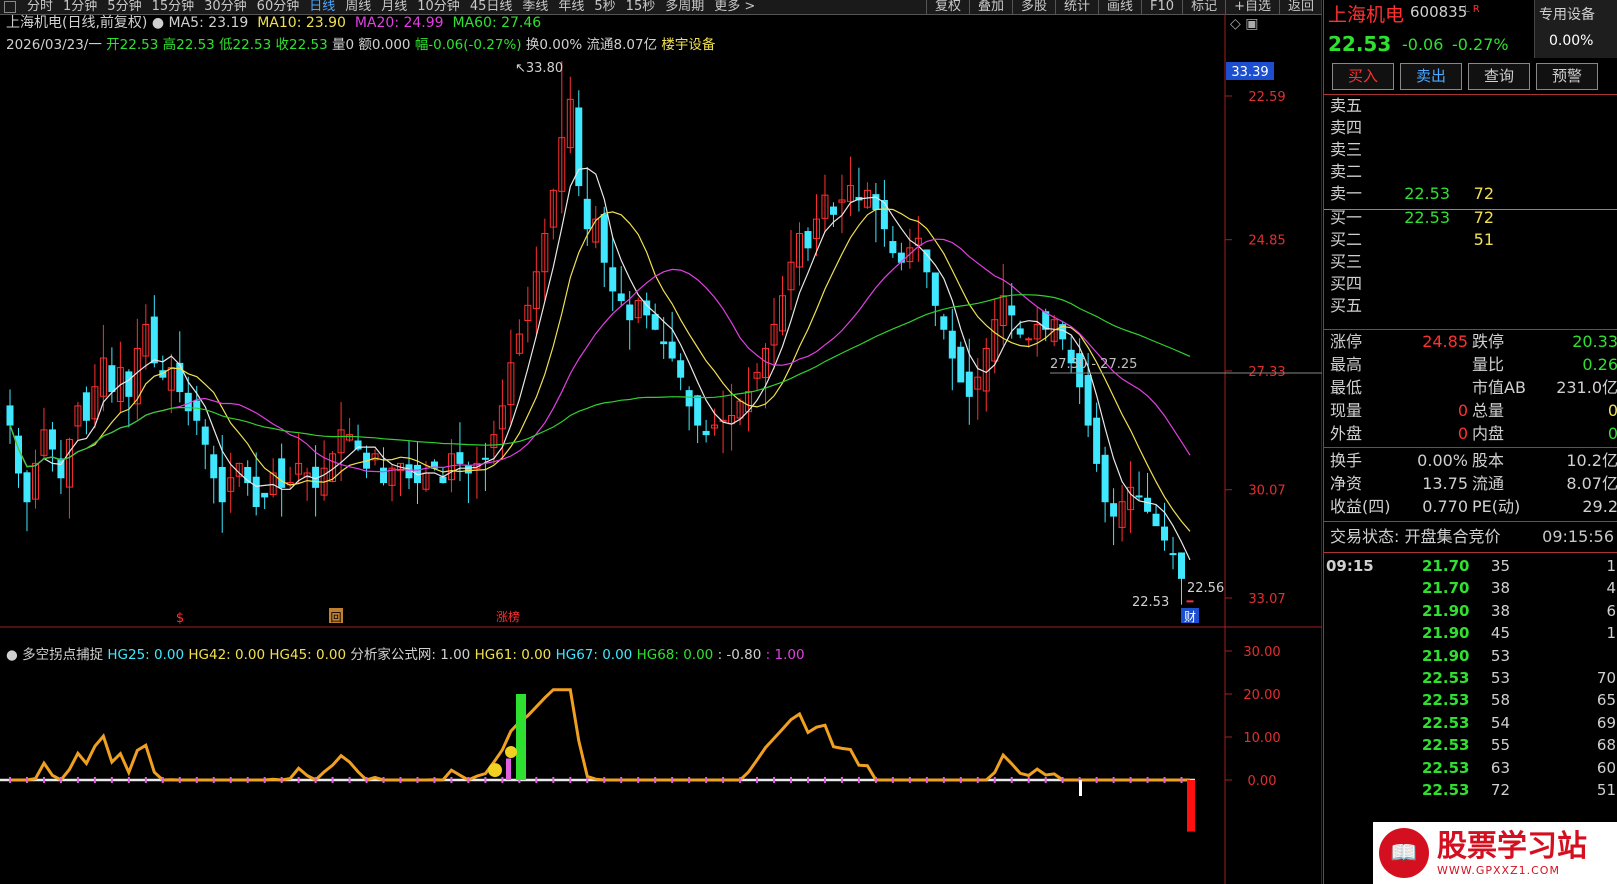  What do you see at coordinates (1346, 305) in the screenshot?
I see `book-level: 买五` at bounding box center [1346, 305].